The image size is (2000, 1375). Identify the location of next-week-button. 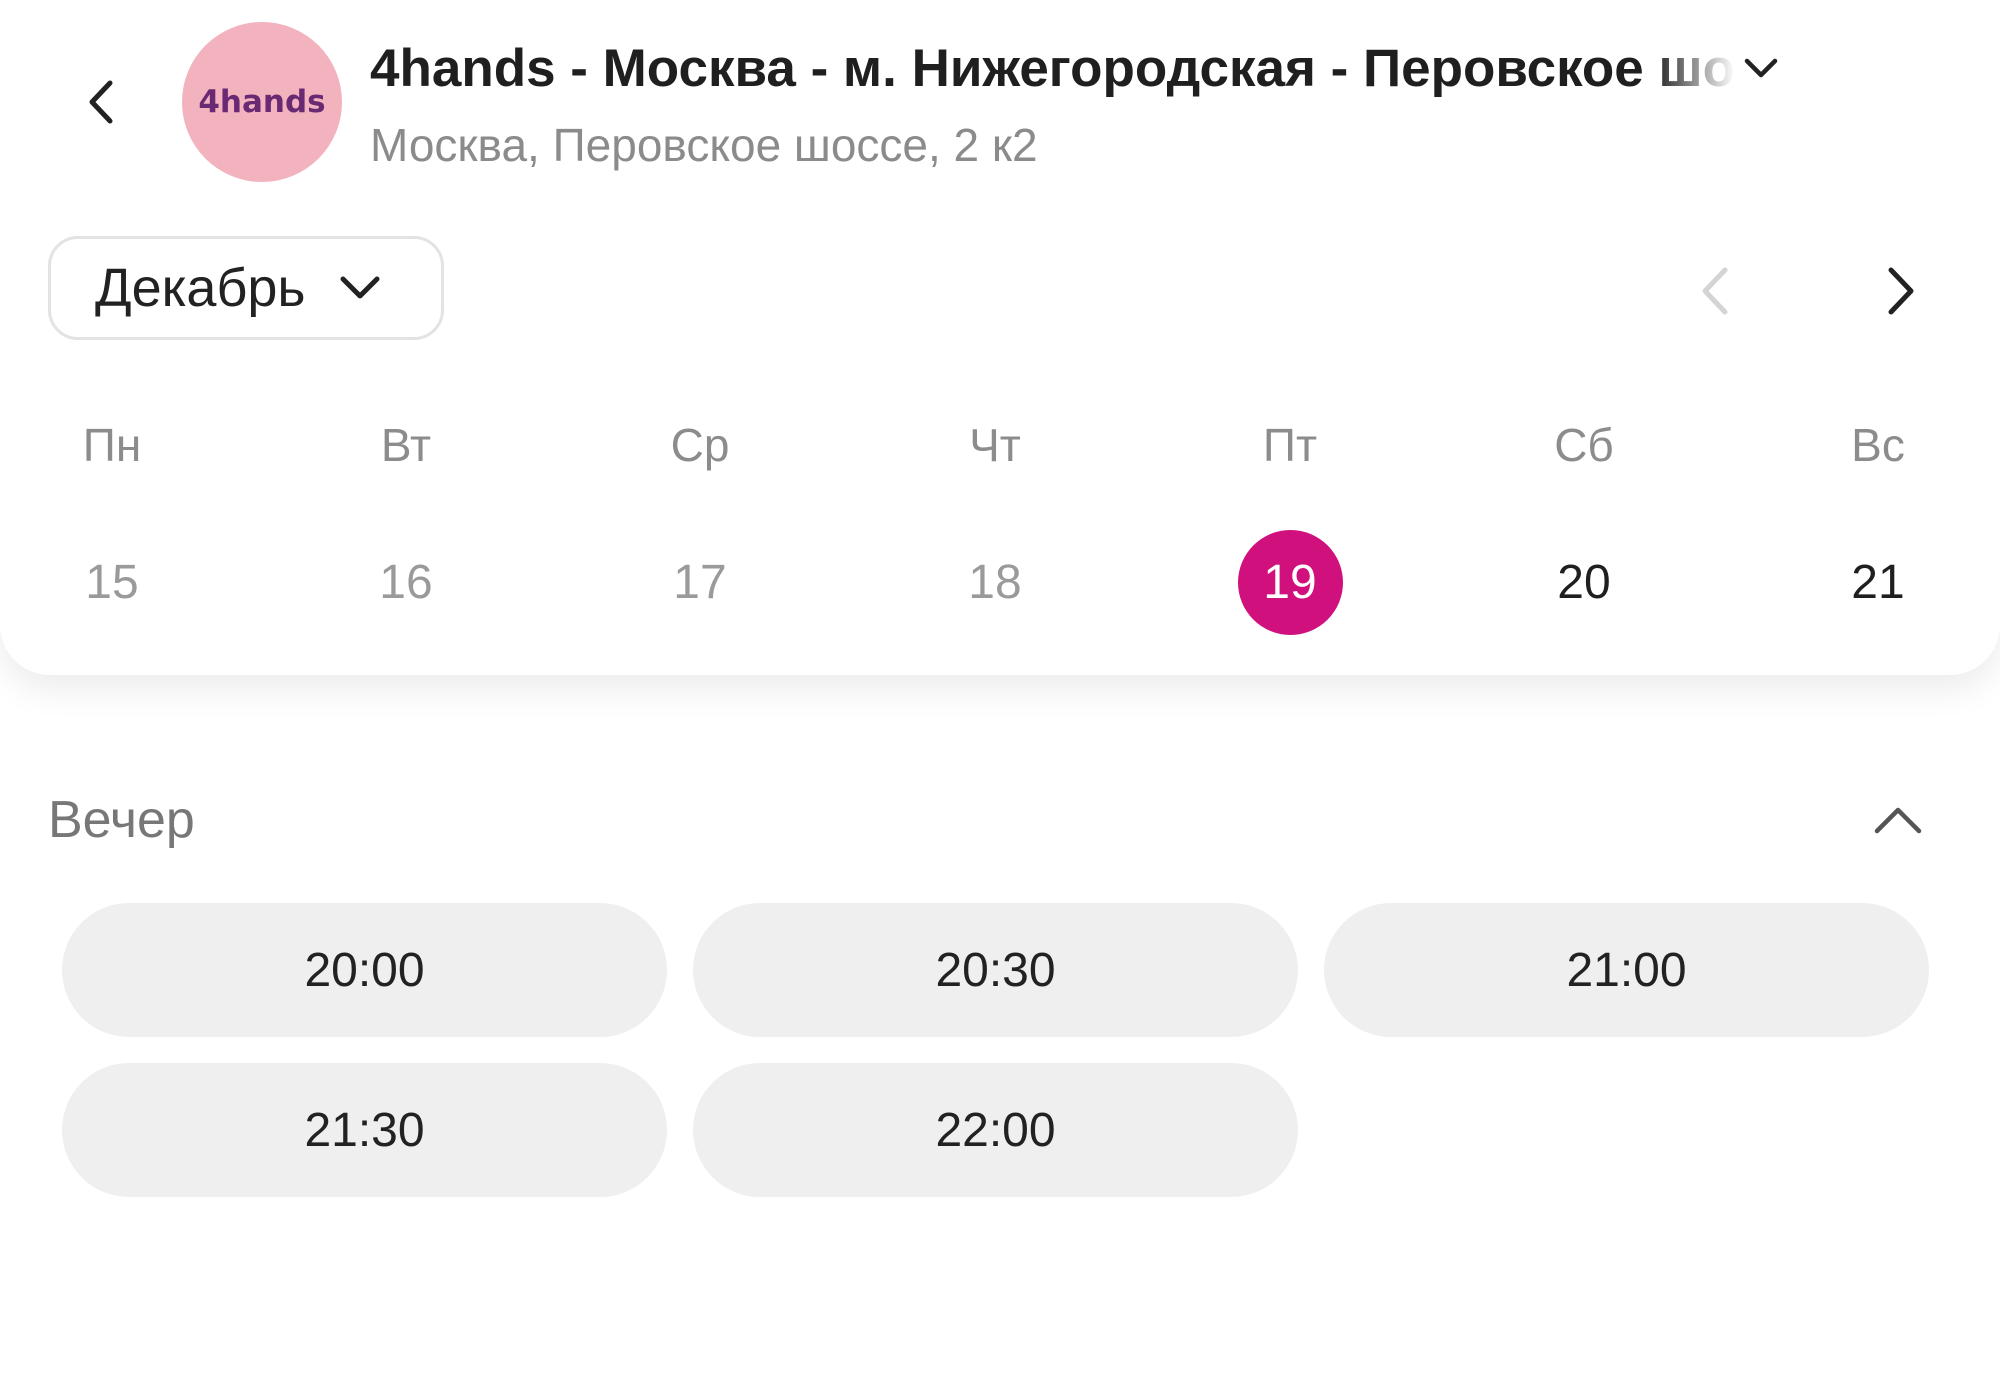
(1901, 291).